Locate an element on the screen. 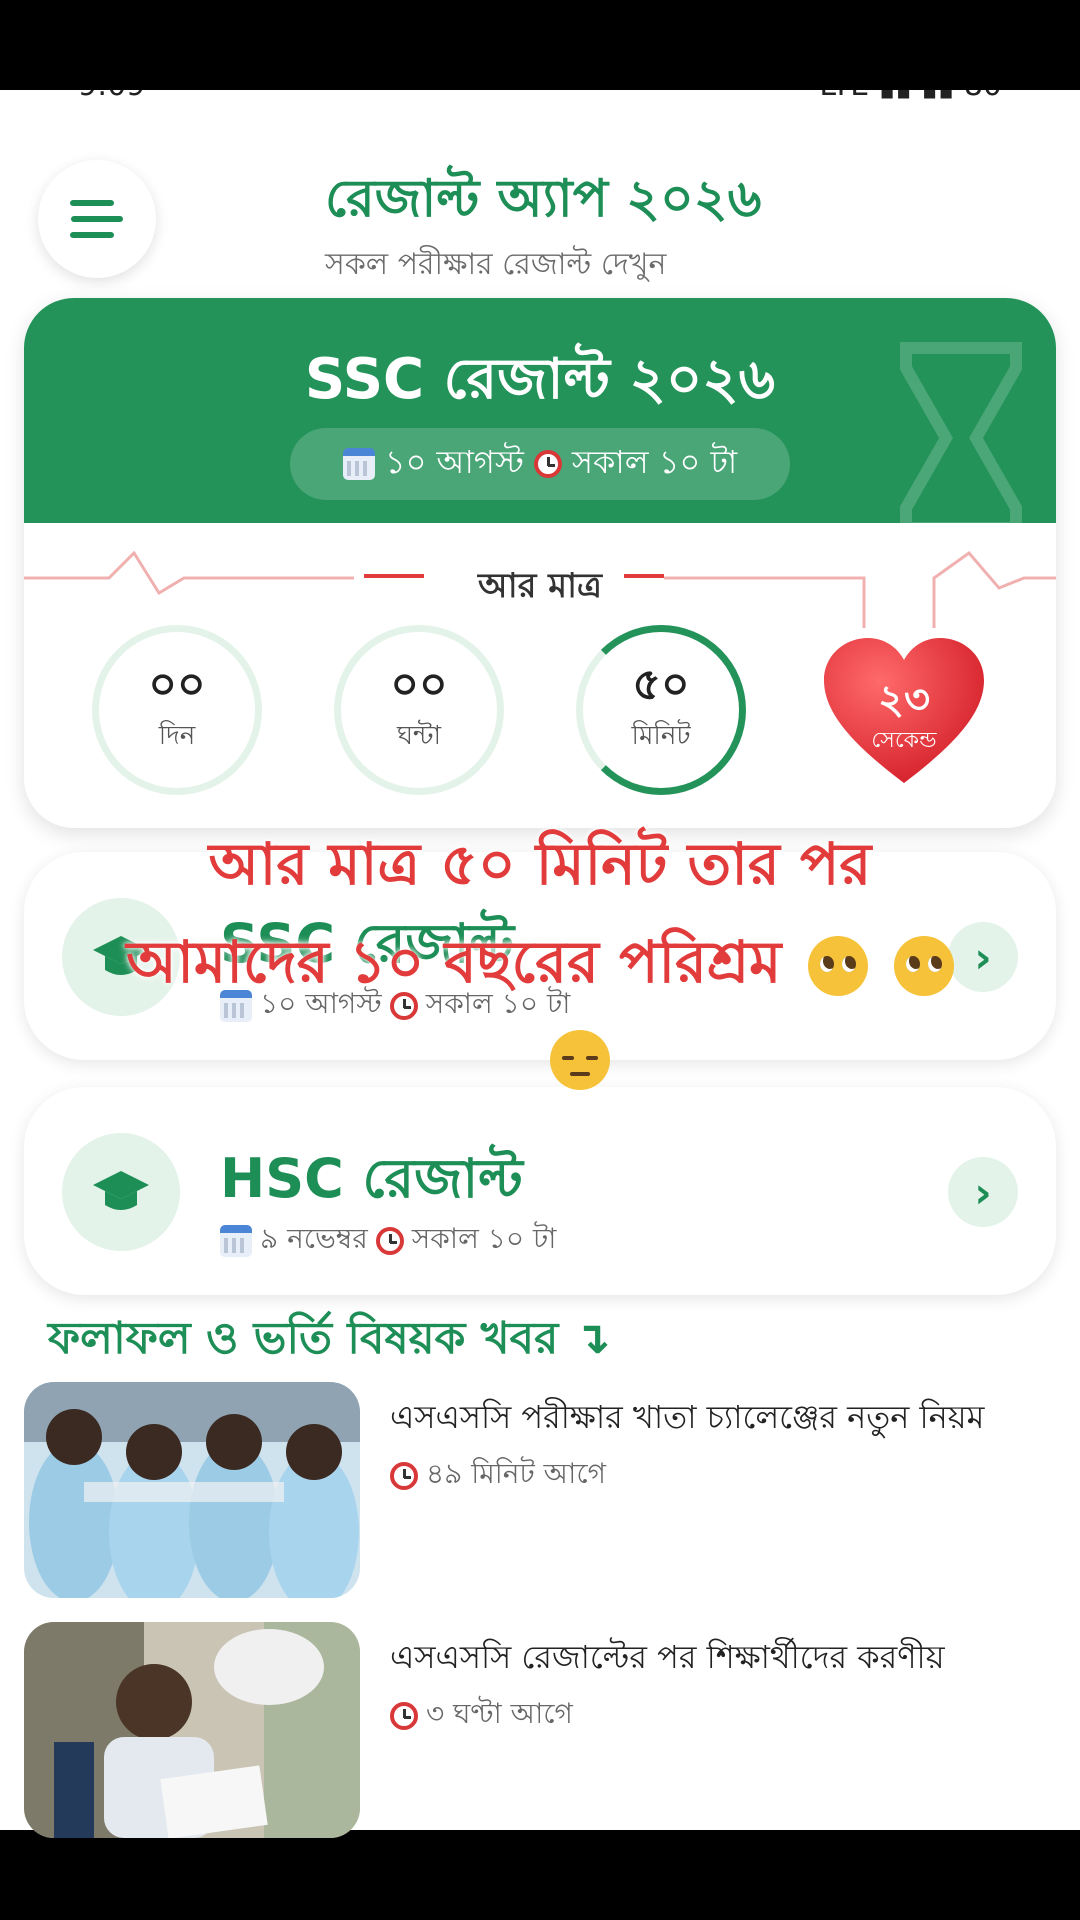 The image size is (1080, 1920). news-section-heading: ফলাফল ও ভর্তি বিষয়ক খবর ↴ is located at coordinates (329, 1338).